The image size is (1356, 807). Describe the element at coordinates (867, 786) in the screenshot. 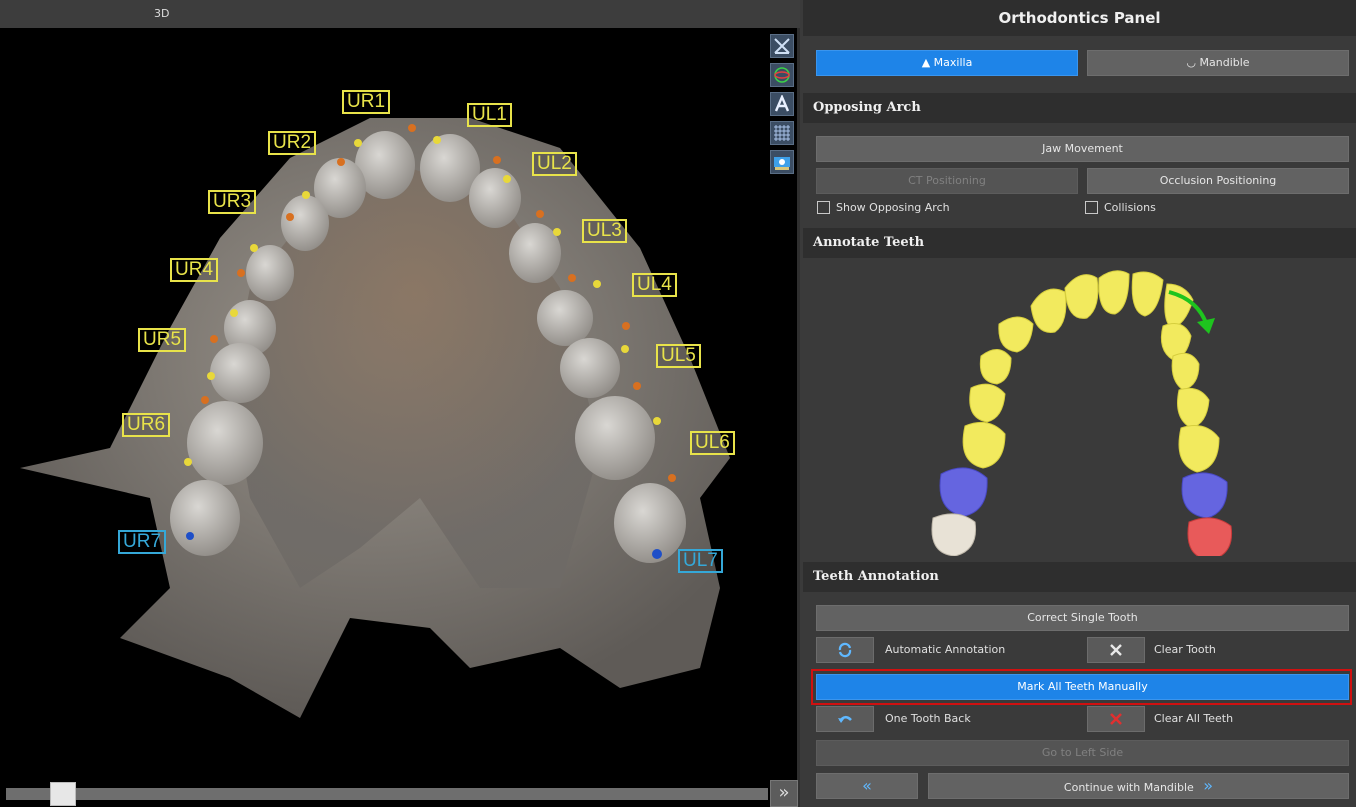

I see `back-nav-button: «` at that location.